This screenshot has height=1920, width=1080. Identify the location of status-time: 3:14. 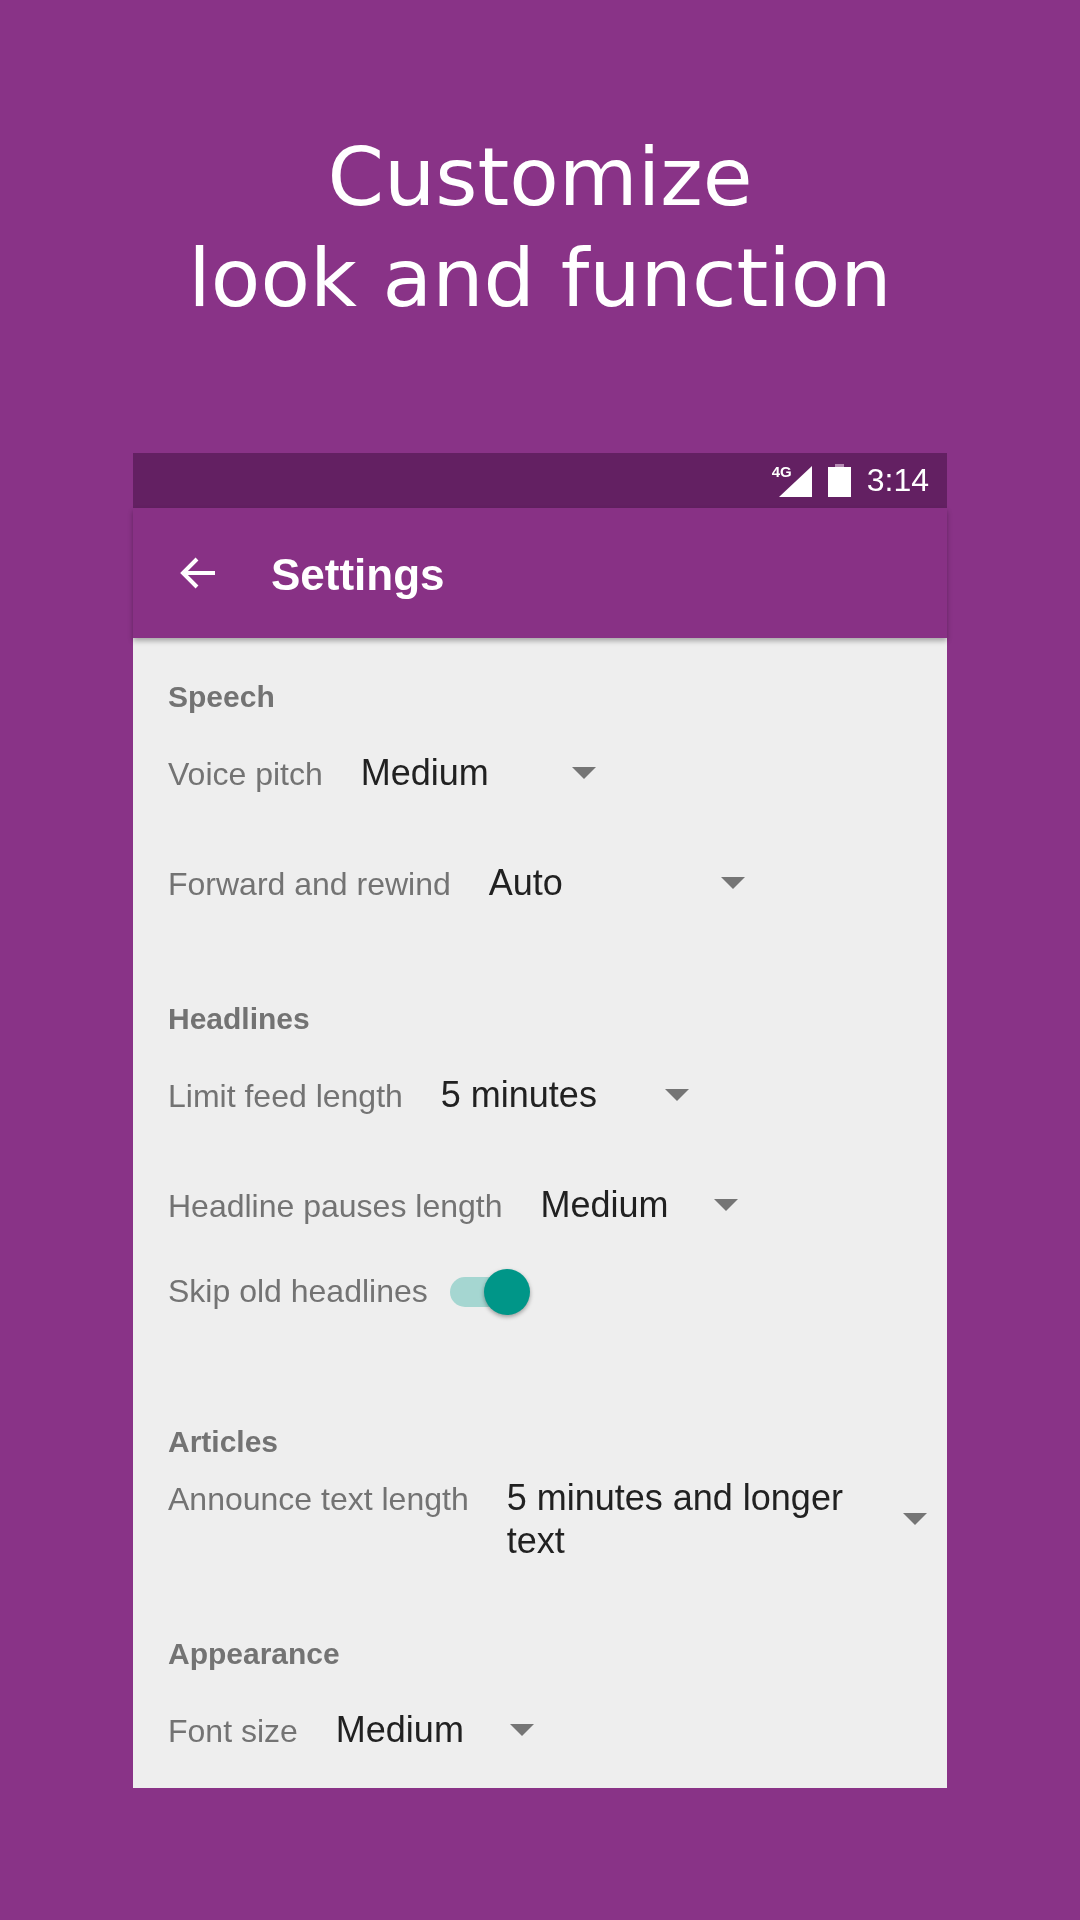
(897, 480).